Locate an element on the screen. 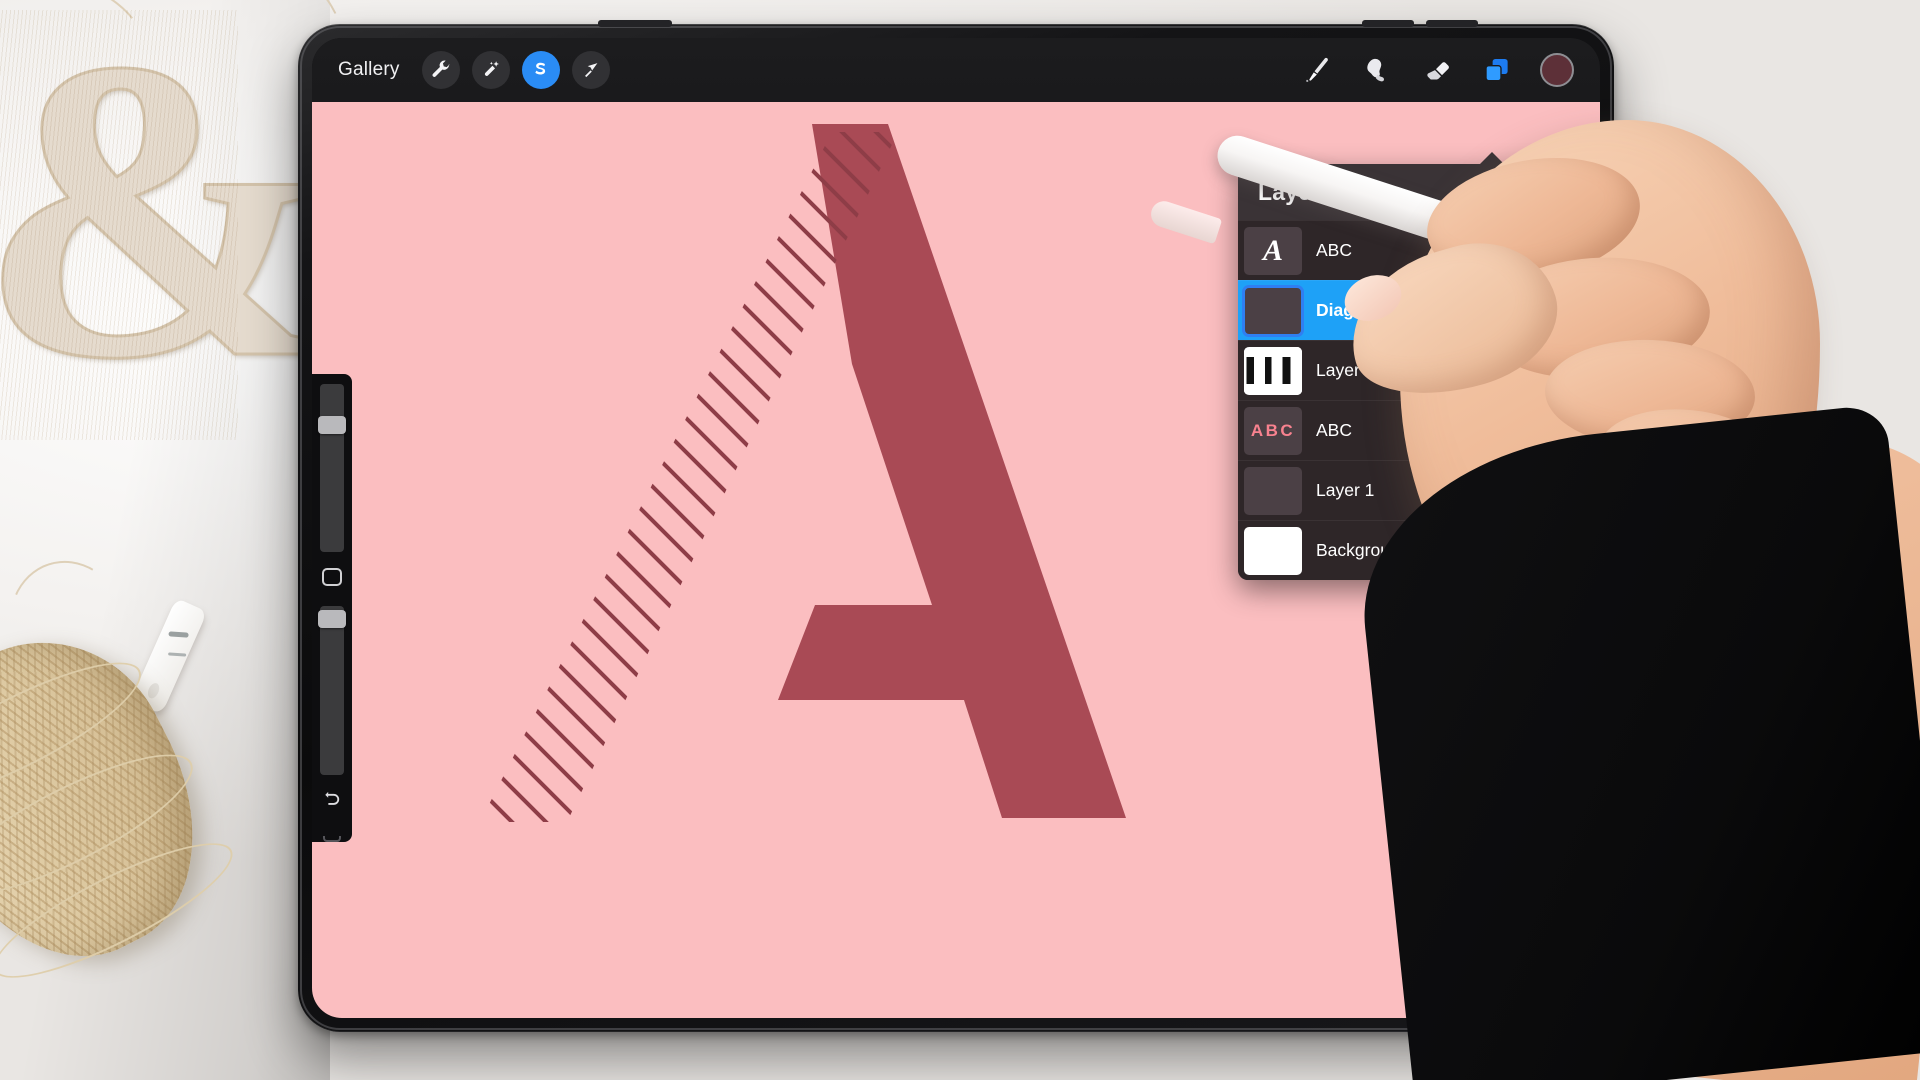 The height and width of the screenshot is (1080, 1920). selection-s-icon is located at coordinates (539, 68).